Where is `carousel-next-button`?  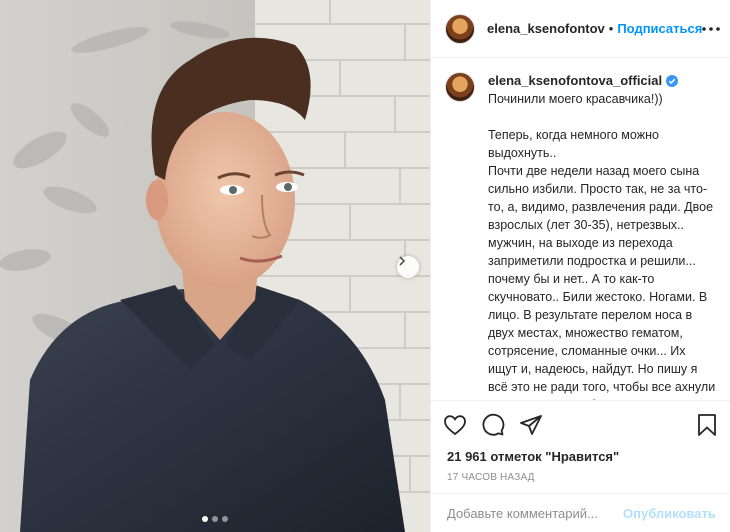 carousel-next-button is located at coordinates (408, 267).